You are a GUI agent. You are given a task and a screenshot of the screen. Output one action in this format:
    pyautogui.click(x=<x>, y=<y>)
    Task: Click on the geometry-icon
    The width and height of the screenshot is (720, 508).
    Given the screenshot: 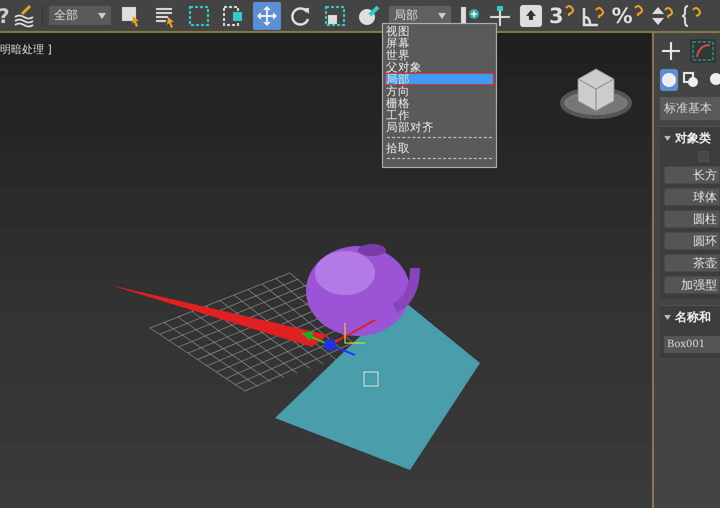 What is the action you would take?
    pyautogui.click(x=669, y=80)
    